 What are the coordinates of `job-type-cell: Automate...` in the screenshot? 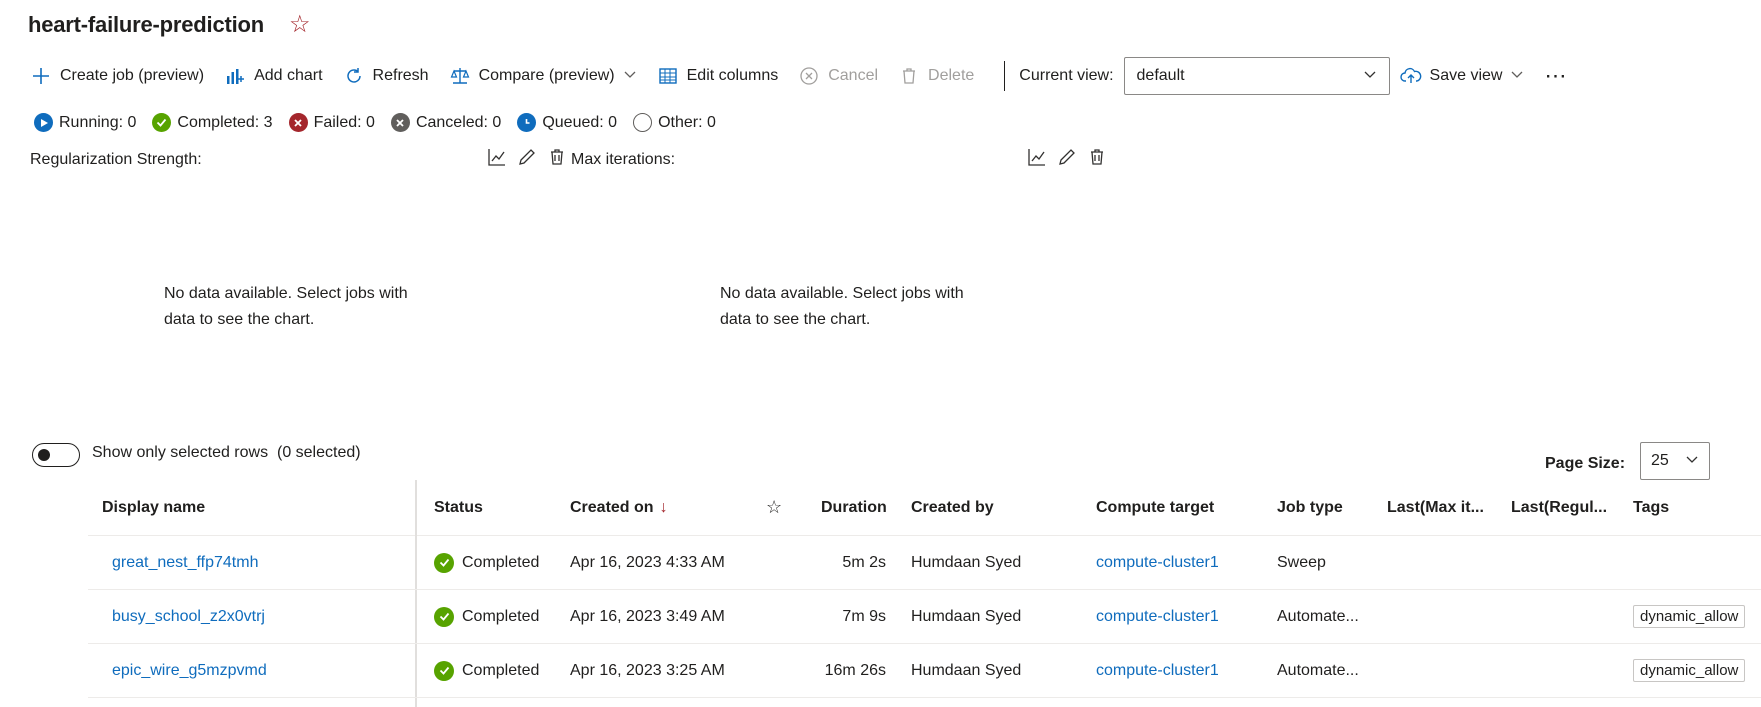 It's located at (1318, 670).